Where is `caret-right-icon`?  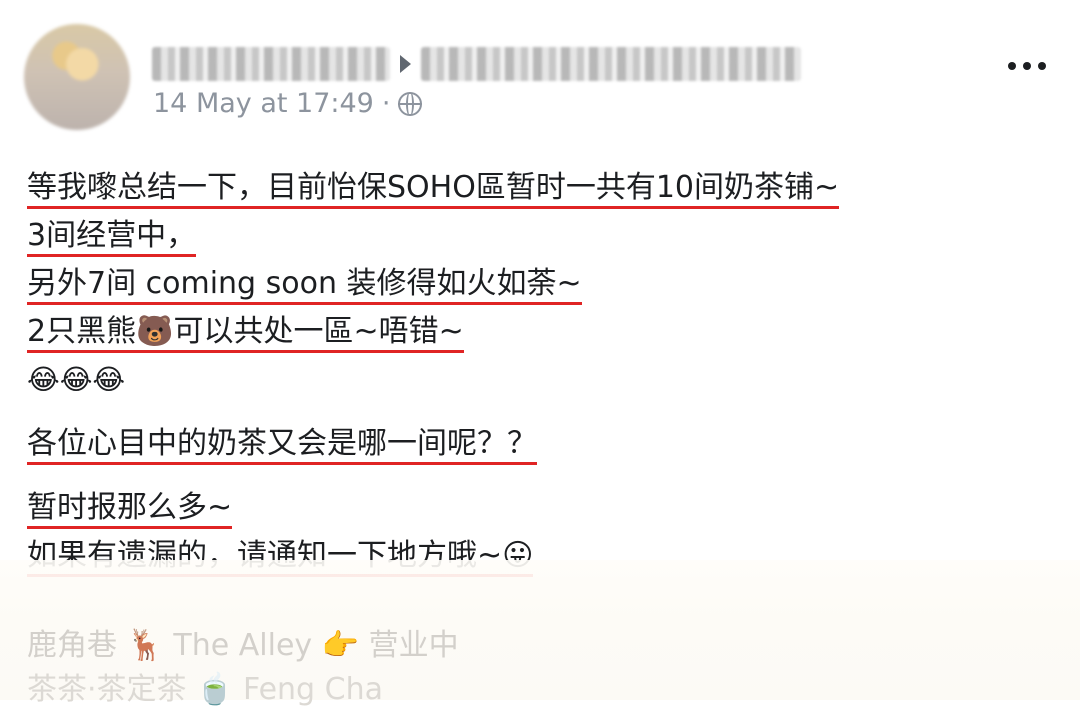
caret-right-icon is located at coordinates (405, 64).